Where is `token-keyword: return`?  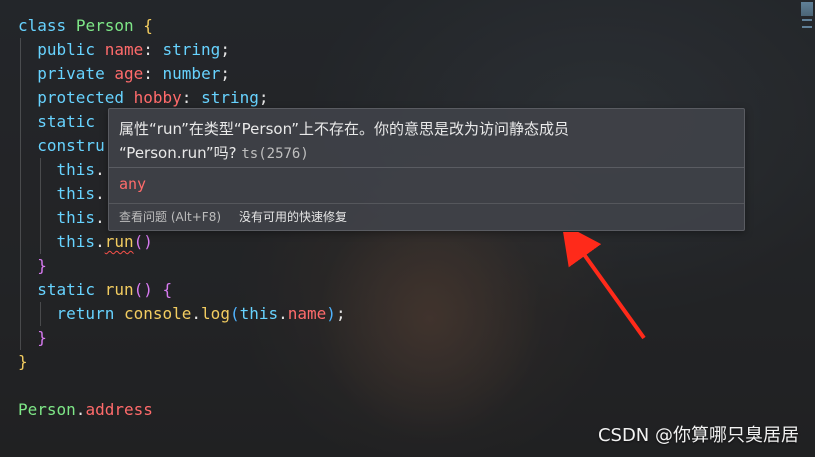 token-keyword: return is located at coordinates (85, 313).